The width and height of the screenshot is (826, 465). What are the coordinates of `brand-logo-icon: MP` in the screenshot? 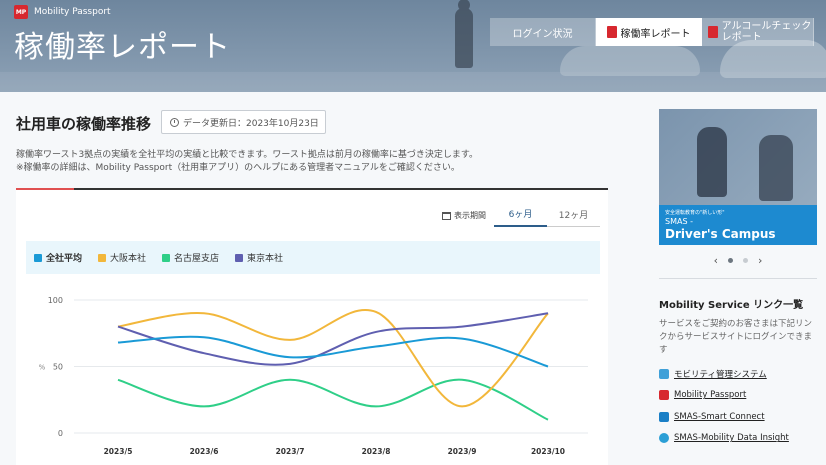 It's located at (21, 12).